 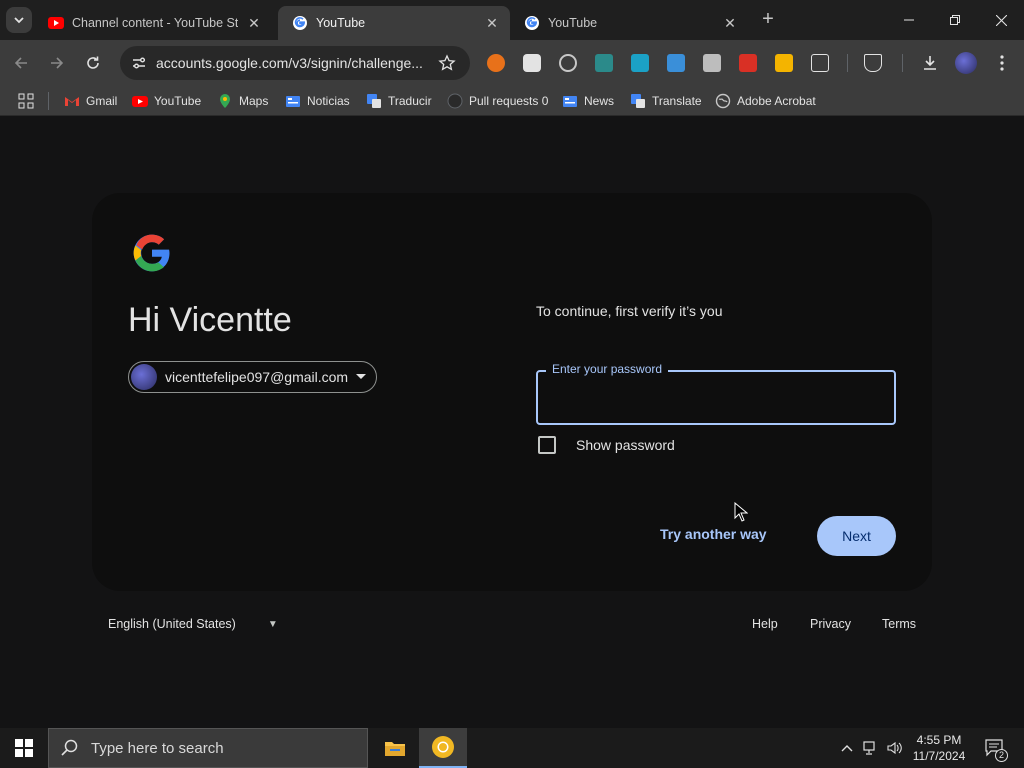 I want to click on extension-print-icon, so click(x=712, y=63).